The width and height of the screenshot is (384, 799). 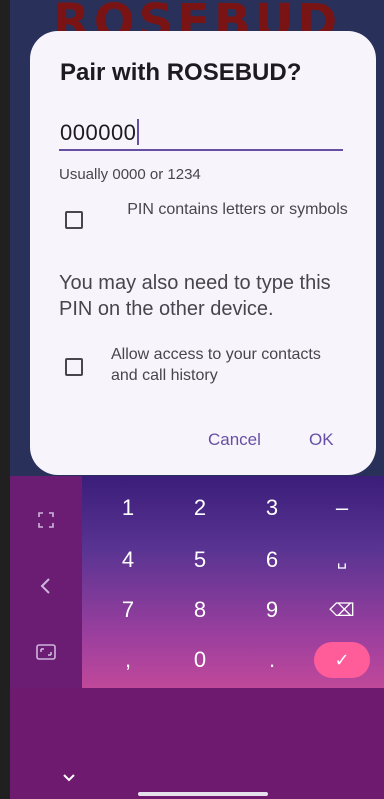 What do you see at coordinates (128, 610) in the screenshot?
I see `key-7: 7` at bounding box center [128, 610].